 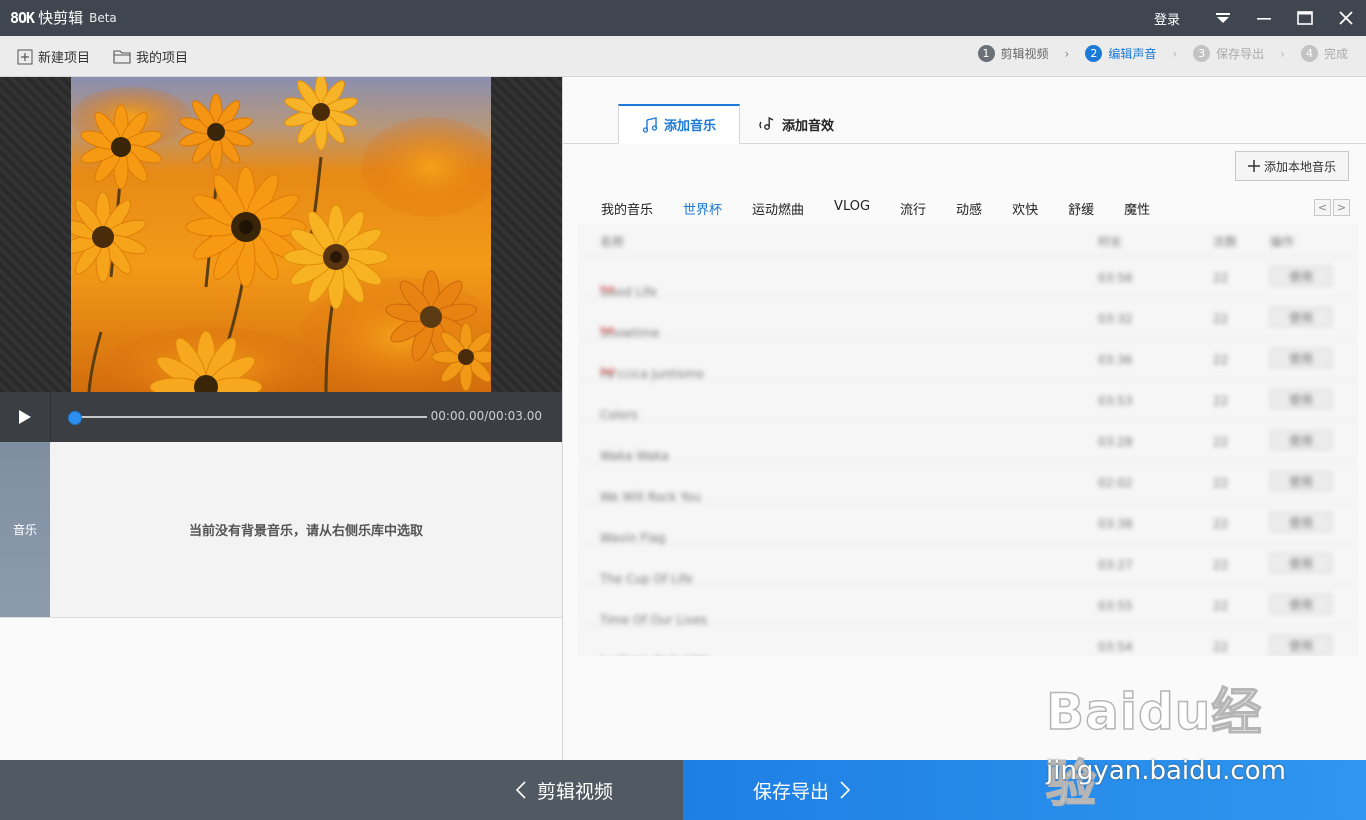 I want to click on toolbar: 新建项目 我的项目 1 剪辑视频 › 2 编辑声音 › 3 保存导出 › 4 完成, so click(x=683, y=56).